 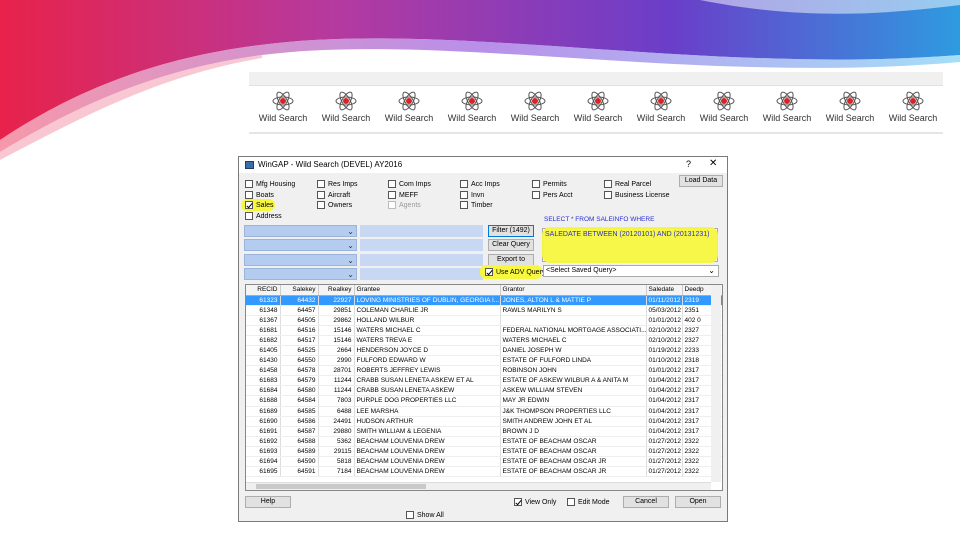 What do you see at coordinates (334, 205) in the screenshot?
I see `owners-checkbox: Owners` at bounding box center [334, 205].